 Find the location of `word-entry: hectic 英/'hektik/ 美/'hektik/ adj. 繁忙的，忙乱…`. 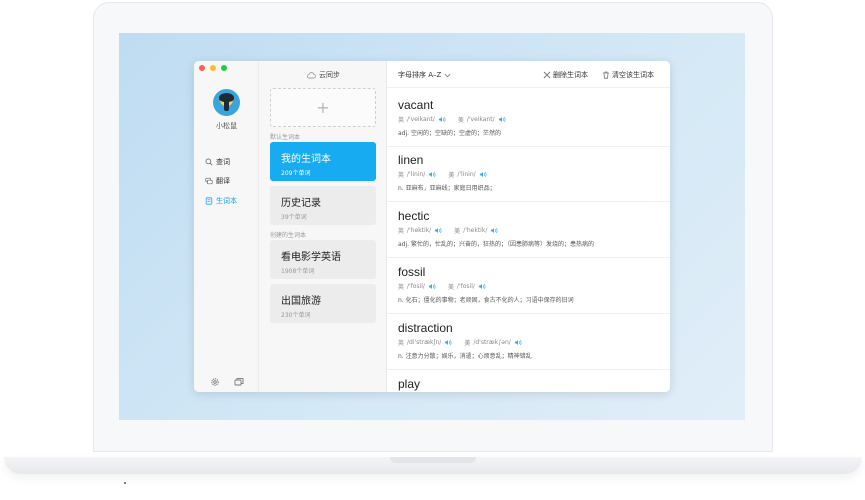

word-entry: hectic 英/'hektik/ 美/'hektik/ adj. 繁忙的，忙乱… is located at coordinates (529, 228).